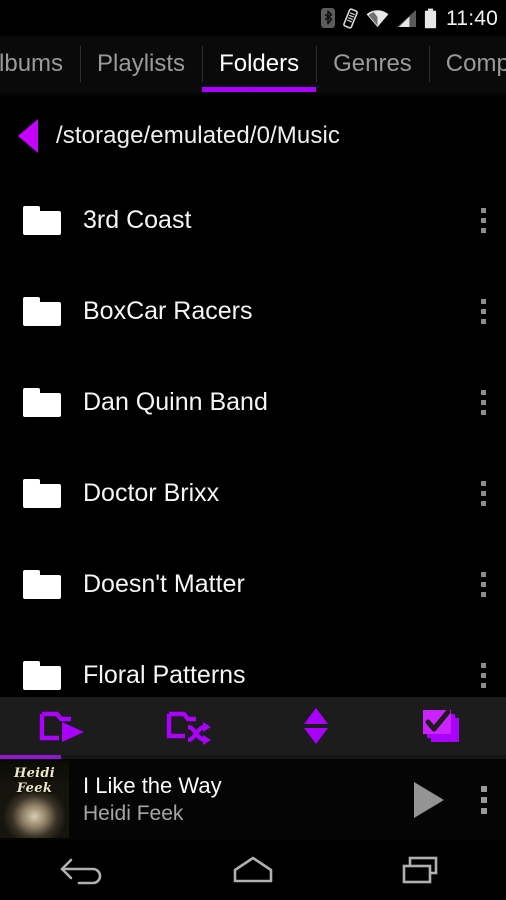 This screenshot has width=506, height=900. What do you see at coordinates (133, 813) in the screenshot?
I see `now-playing-artist: Heidi Feek` at bounding box center [133, 813].